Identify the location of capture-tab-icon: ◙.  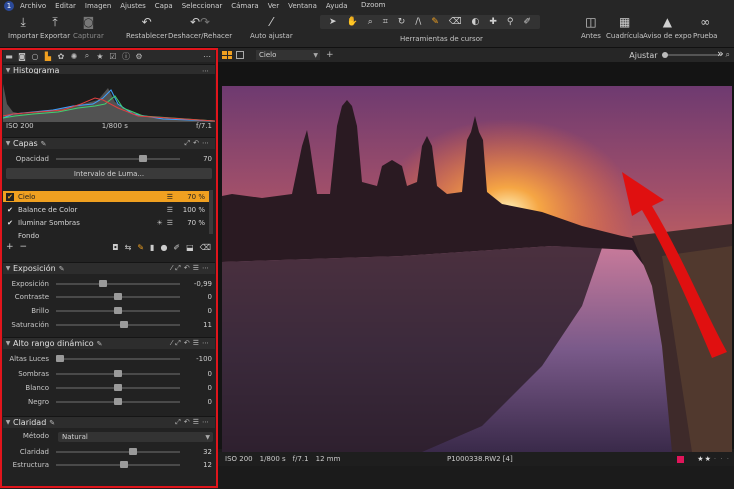
(22, 56).